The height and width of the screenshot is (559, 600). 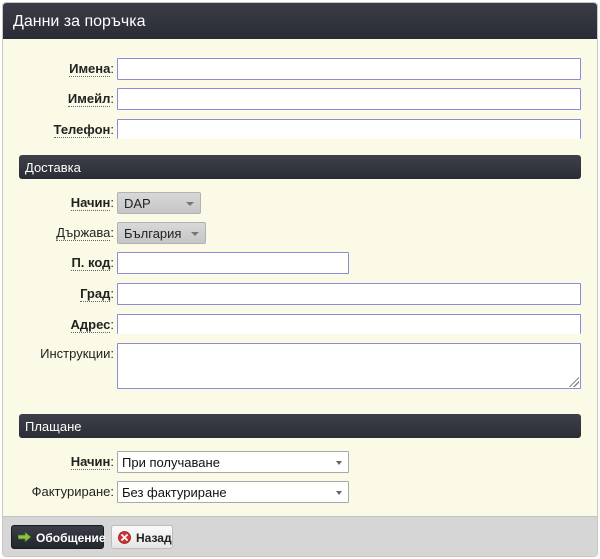 I want to click on country-select: България, so click(x=161, y=233).